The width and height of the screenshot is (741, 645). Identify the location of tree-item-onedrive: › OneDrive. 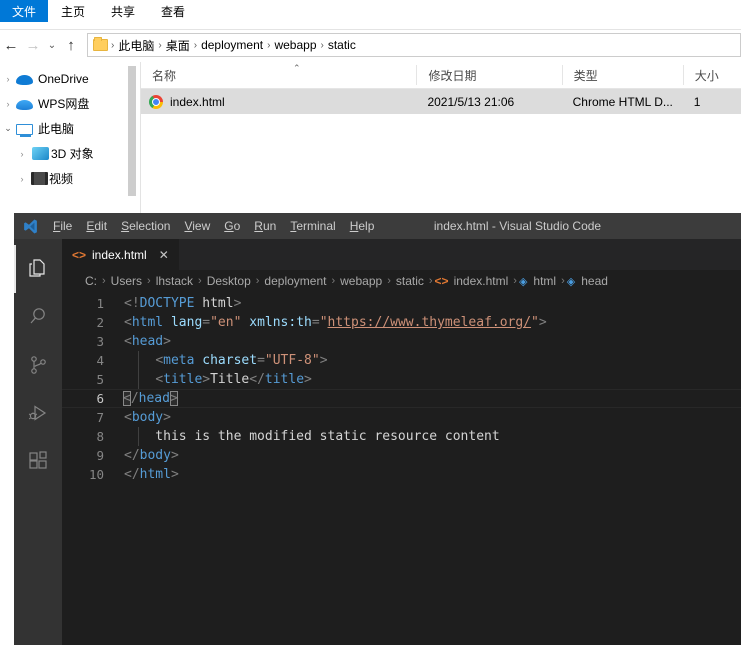
(70, 78).